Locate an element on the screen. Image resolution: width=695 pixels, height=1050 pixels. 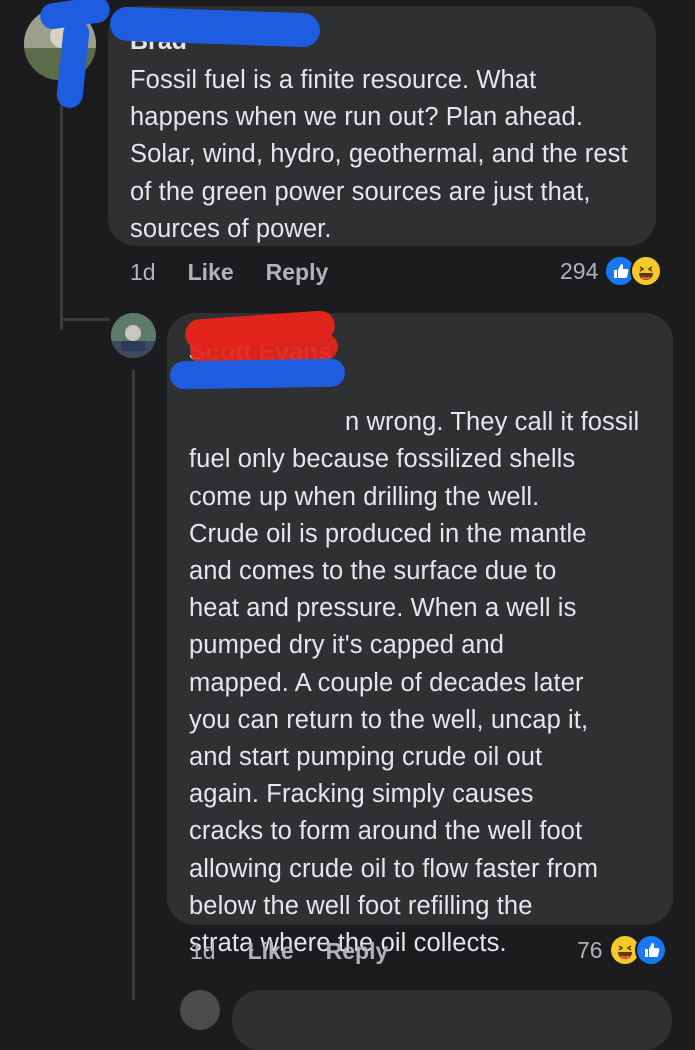
thread-line-reply is located at coordinates (133, 685).